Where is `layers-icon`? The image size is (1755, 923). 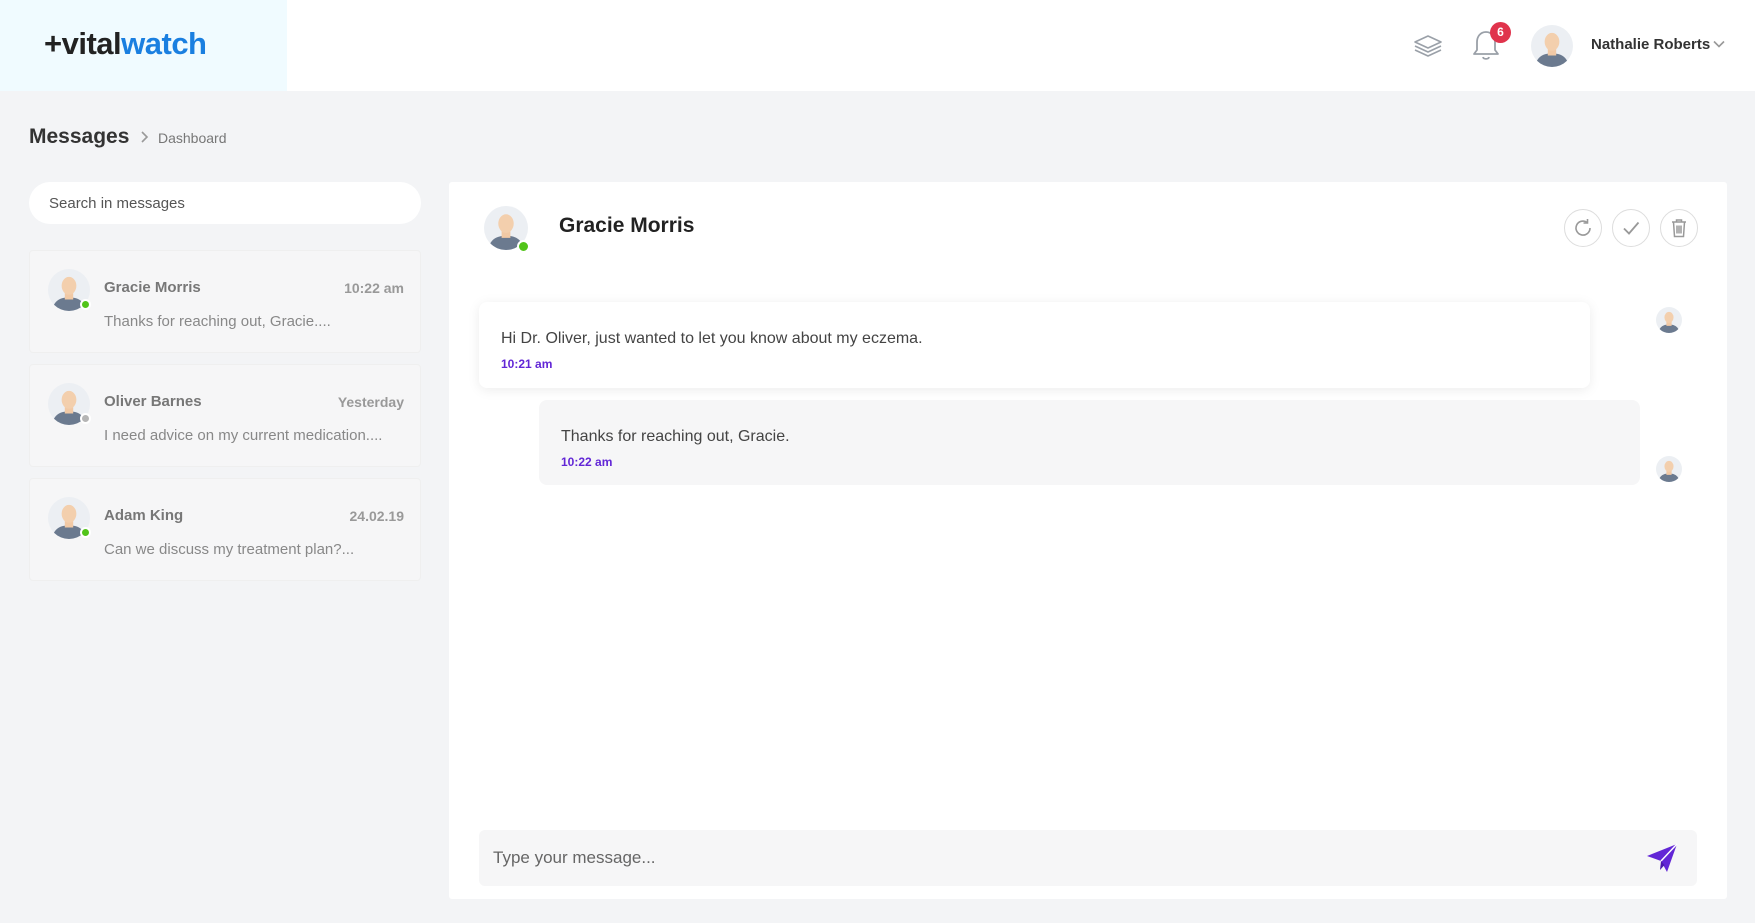
layers-icon is located at coordinates (1428, 46).